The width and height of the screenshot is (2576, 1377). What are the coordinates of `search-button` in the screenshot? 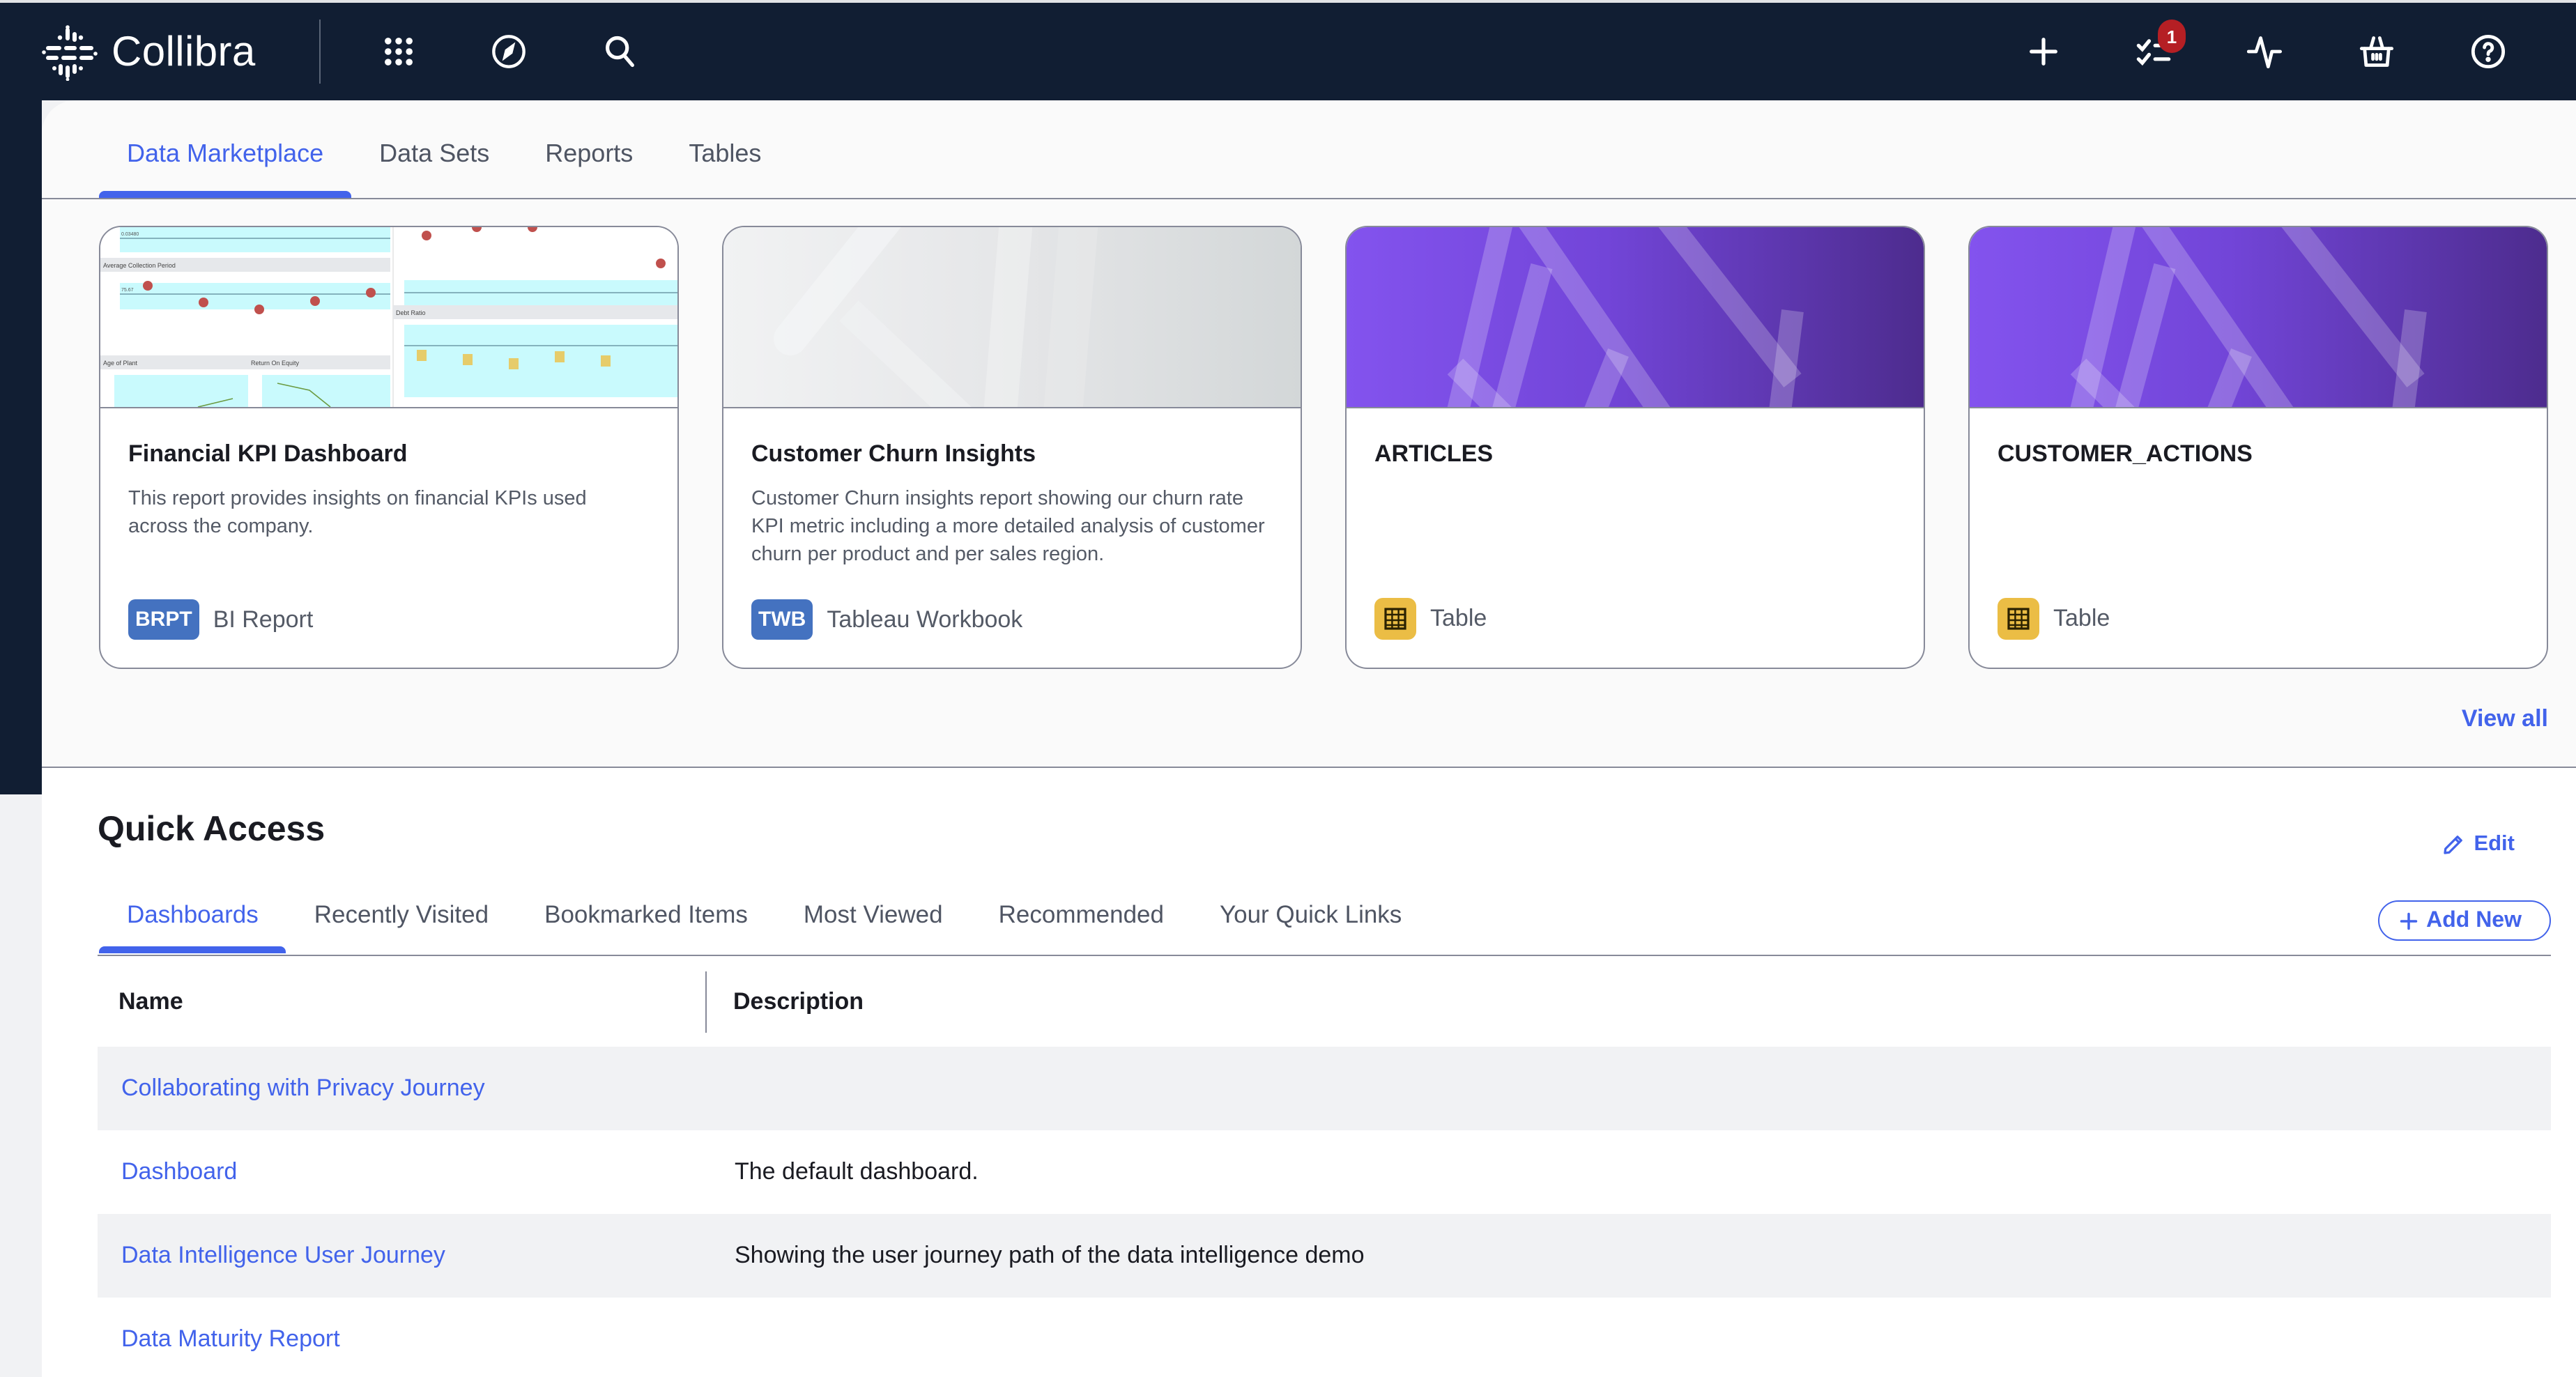 It's located at (620, 51).